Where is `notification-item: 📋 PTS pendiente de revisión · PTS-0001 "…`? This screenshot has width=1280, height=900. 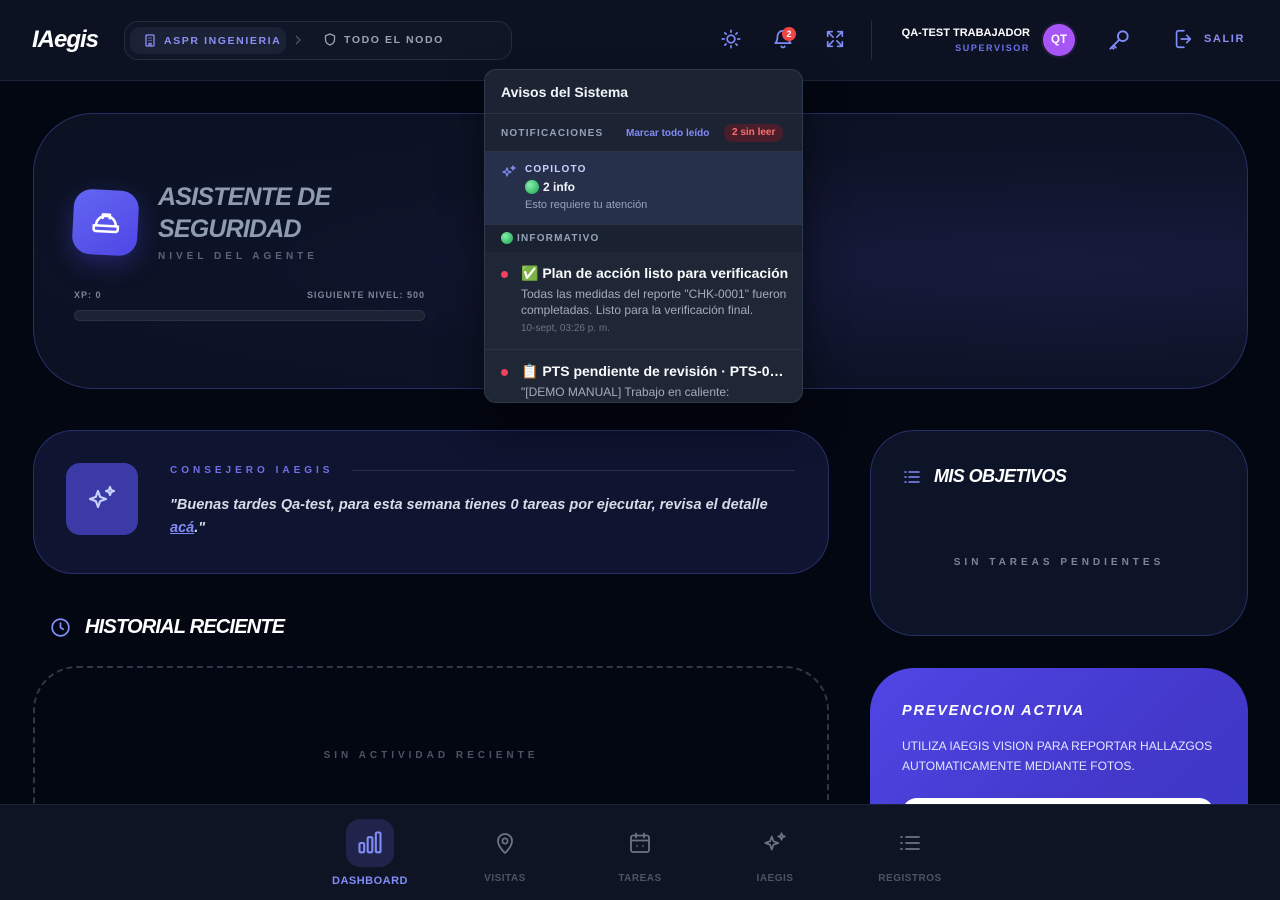 notification-item: 📋 PTS pendiente de revisión · PTS-0001 "… is located at coordinates (643, 376).